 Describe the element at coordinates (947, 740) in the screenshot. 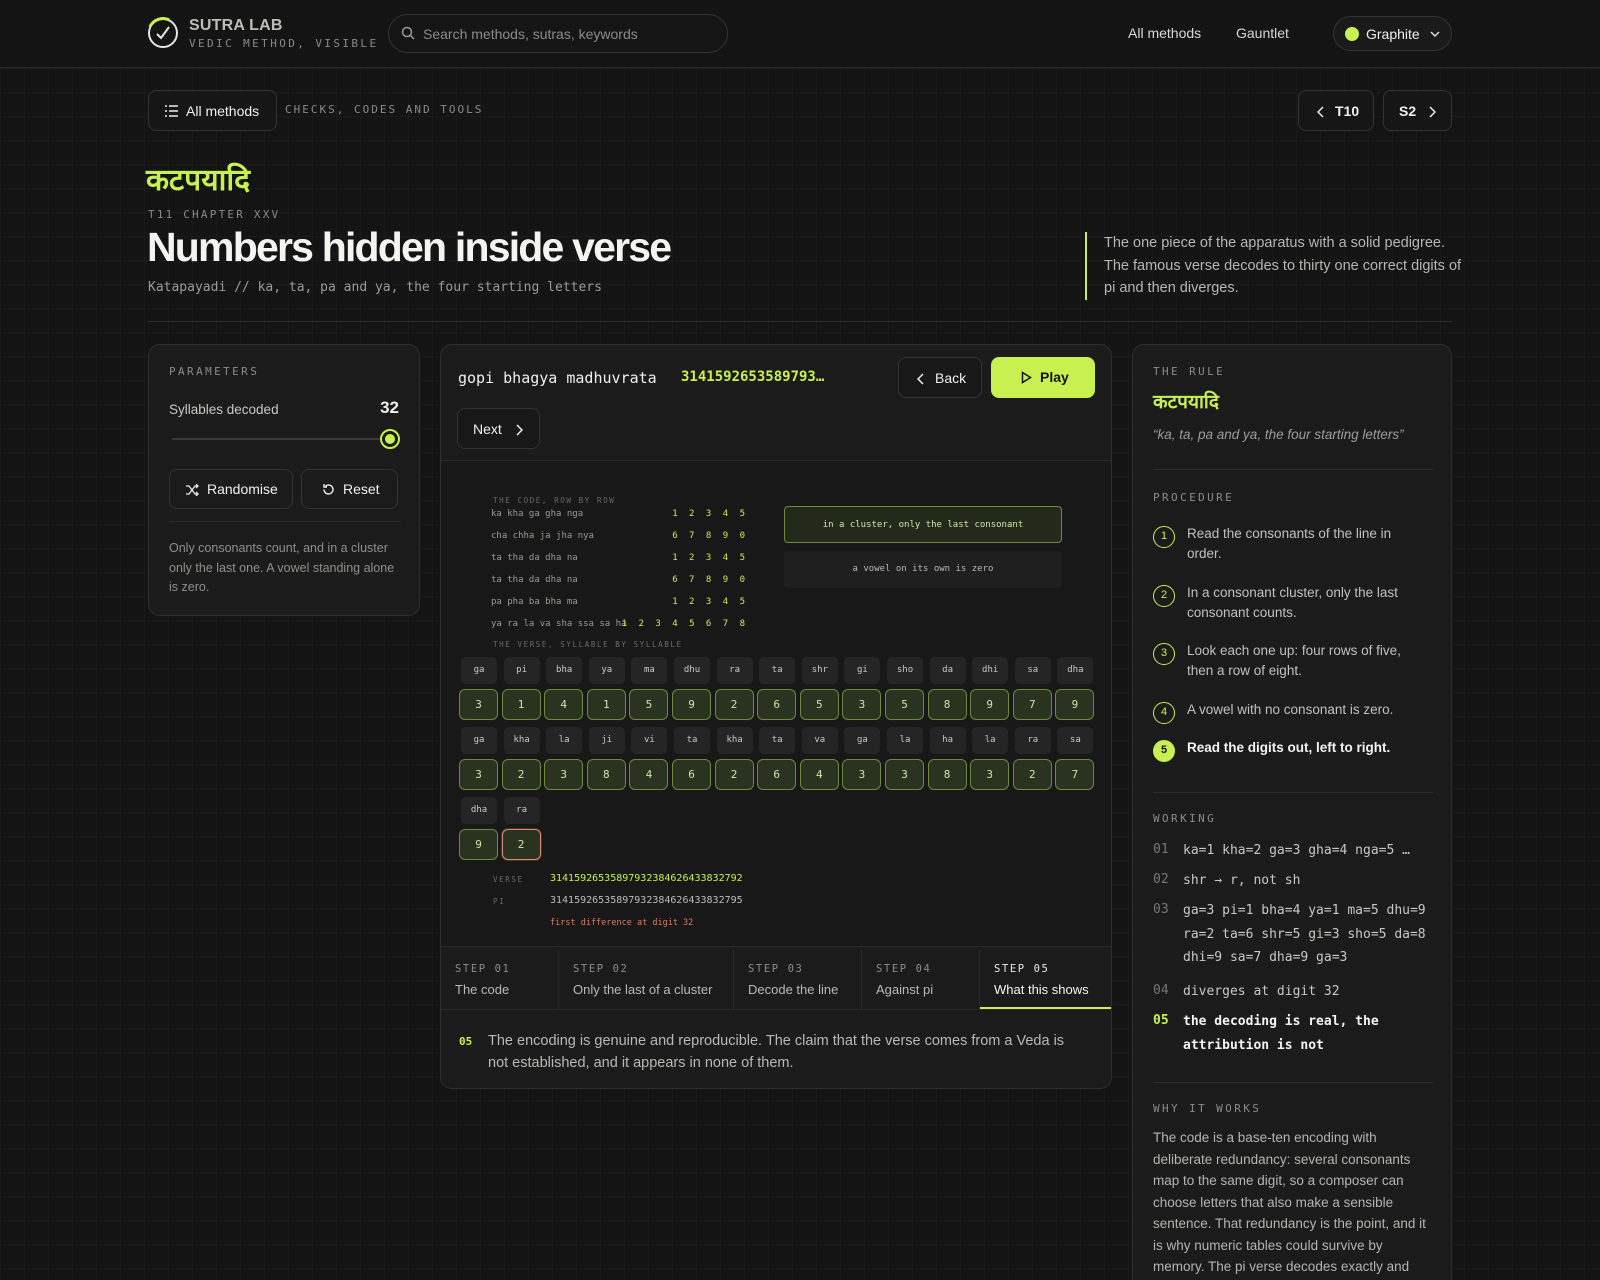

I see `syllable-chip: ha` at that location.